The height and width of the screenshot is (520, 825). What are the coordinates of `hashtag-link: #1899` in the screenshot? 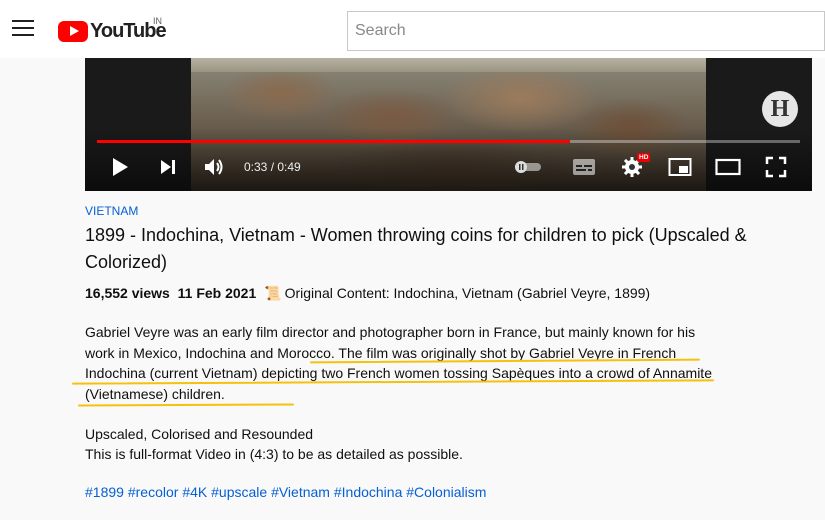 It's located at (104, 492).